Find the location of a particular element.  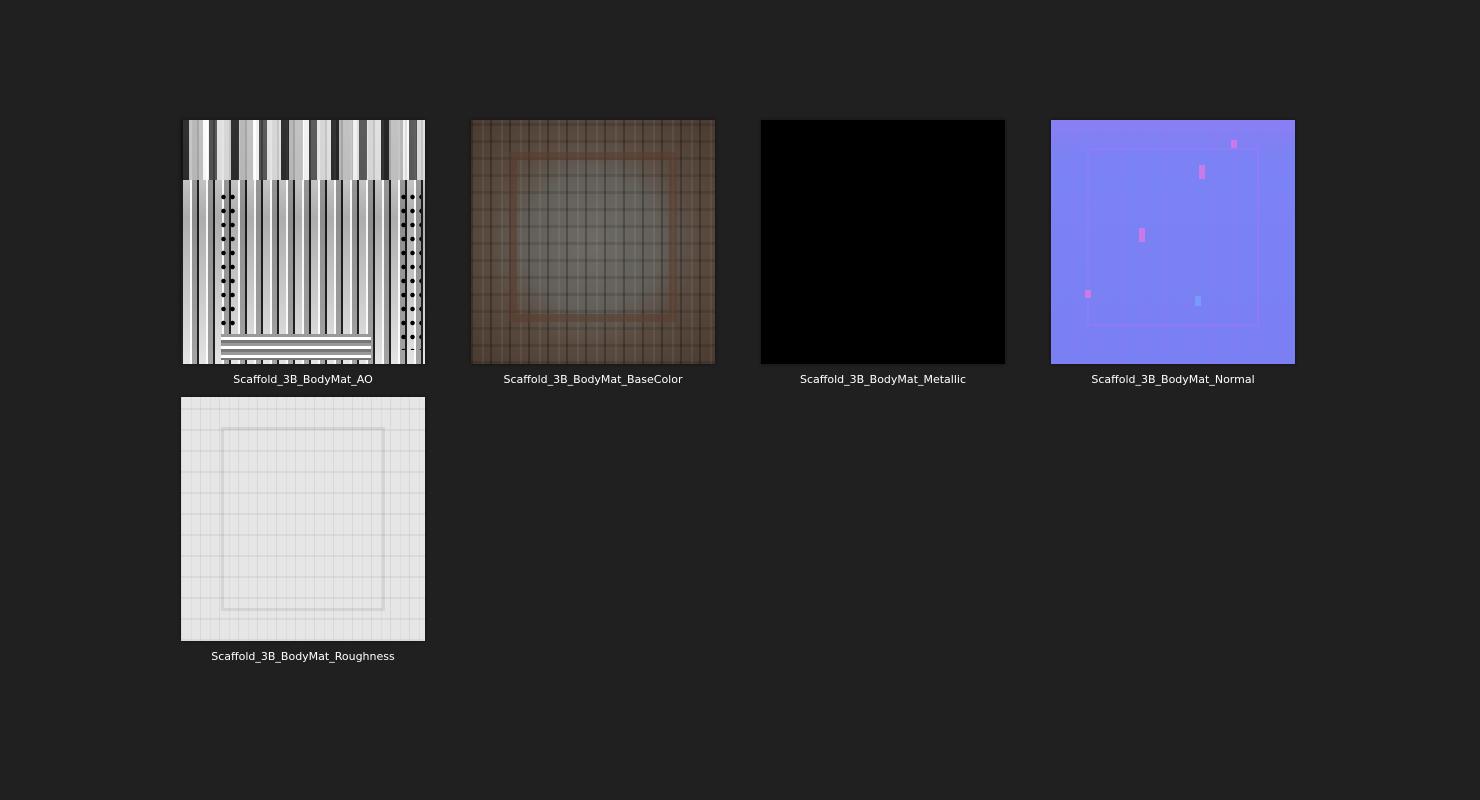

normal-pattern-frame is located at coordinates (1173, 237).